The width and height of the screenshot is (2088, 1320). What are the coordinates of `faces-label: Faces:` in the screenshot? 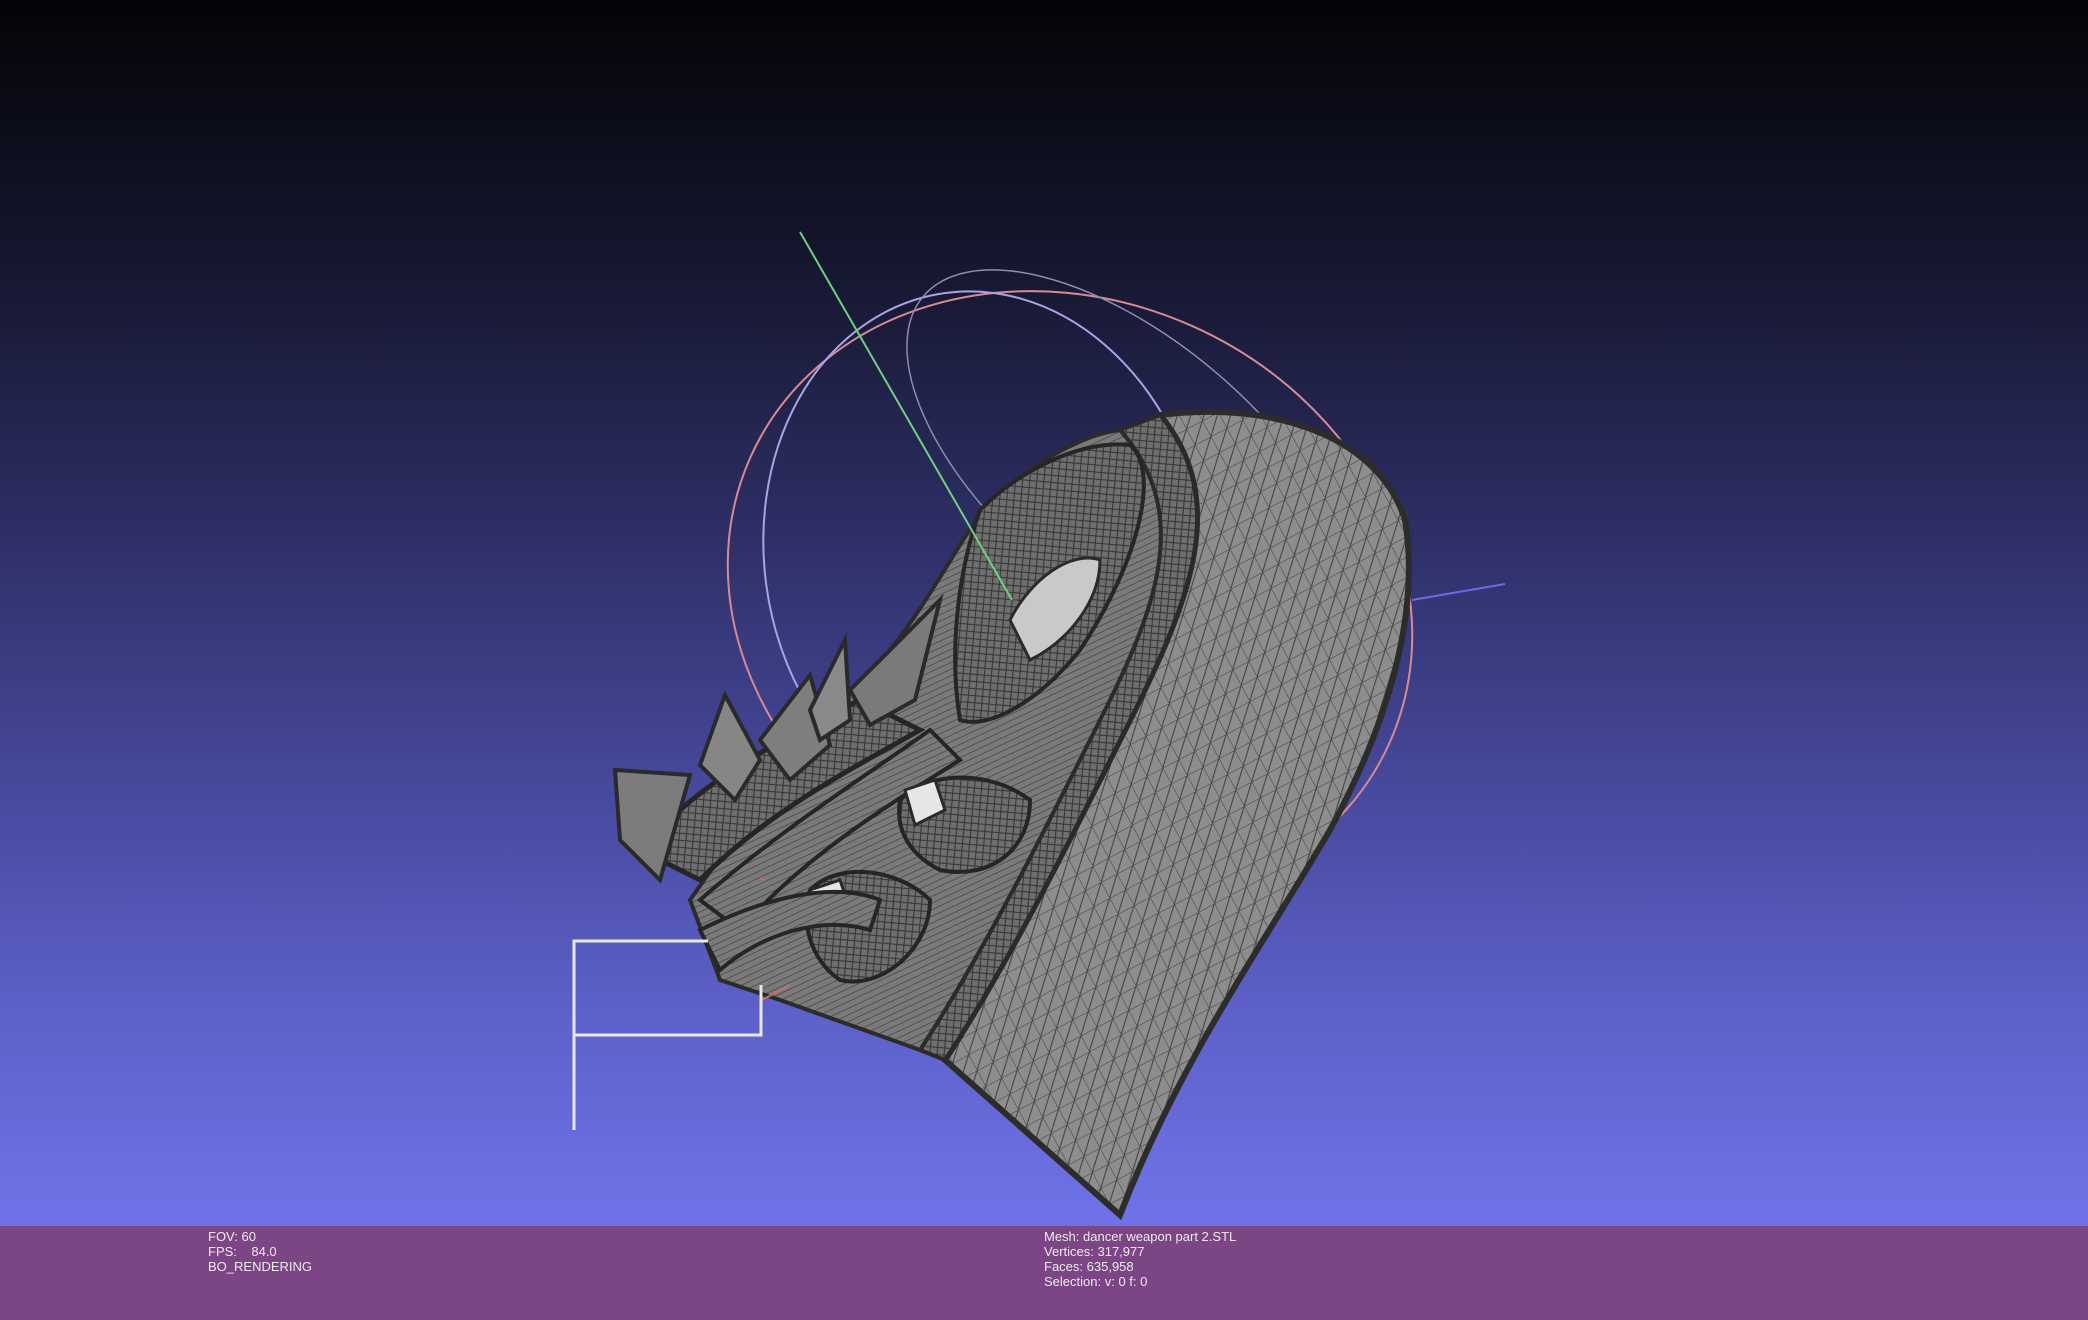 It's located at (1064, 1266).